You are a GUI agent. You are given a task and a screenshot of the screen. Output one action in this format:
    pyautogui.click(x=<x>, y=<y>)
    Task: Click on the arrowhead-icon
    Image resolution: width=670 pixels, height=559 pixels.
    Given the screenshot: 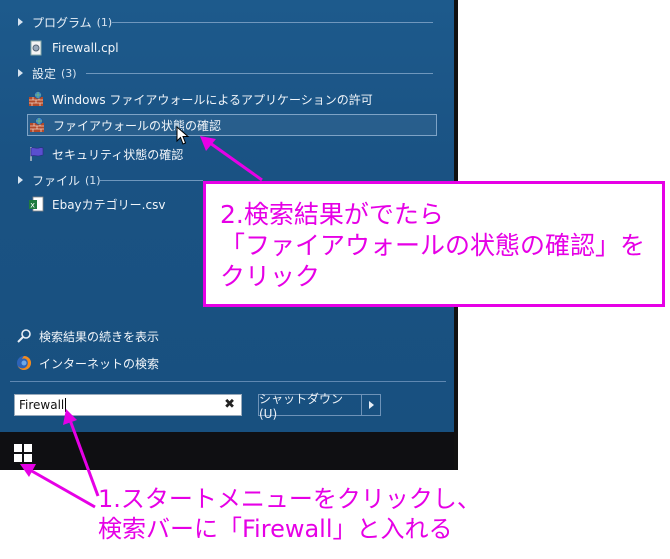 What is the action you would take?
    pyautogui.click(x=208, y=143)
    